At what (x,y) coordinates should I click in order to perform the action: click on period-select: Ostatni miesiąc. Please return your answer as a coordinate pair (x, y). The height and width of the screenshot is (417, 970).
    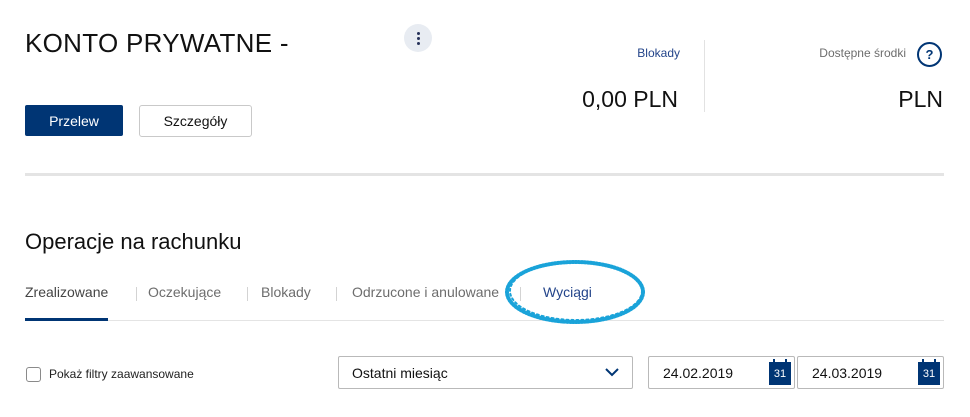
    Looking at the image, I should click on (485, 372).